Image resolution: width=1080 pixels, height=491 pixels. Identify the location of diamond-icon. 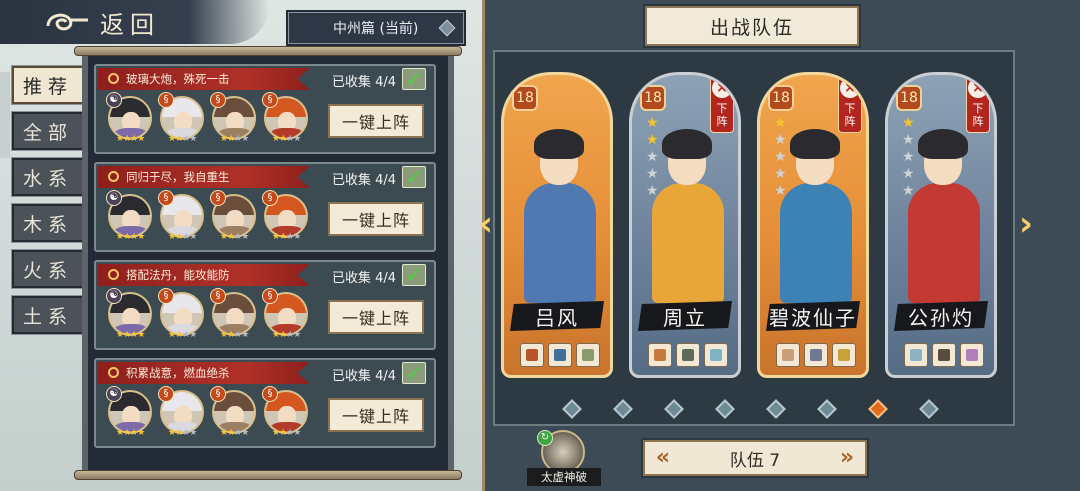
(447, 28).